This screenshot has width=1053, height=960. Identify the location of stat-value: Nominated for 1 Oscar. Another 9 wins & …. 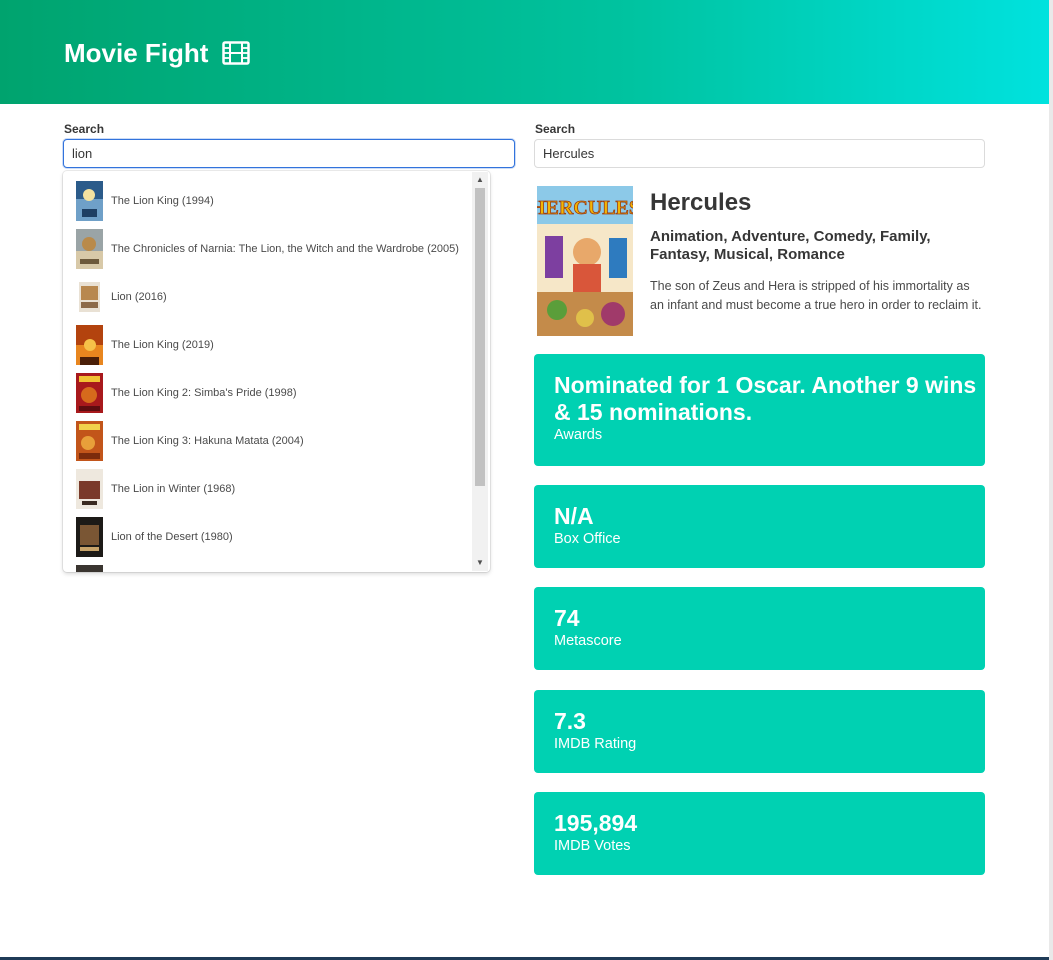
(765, 398).